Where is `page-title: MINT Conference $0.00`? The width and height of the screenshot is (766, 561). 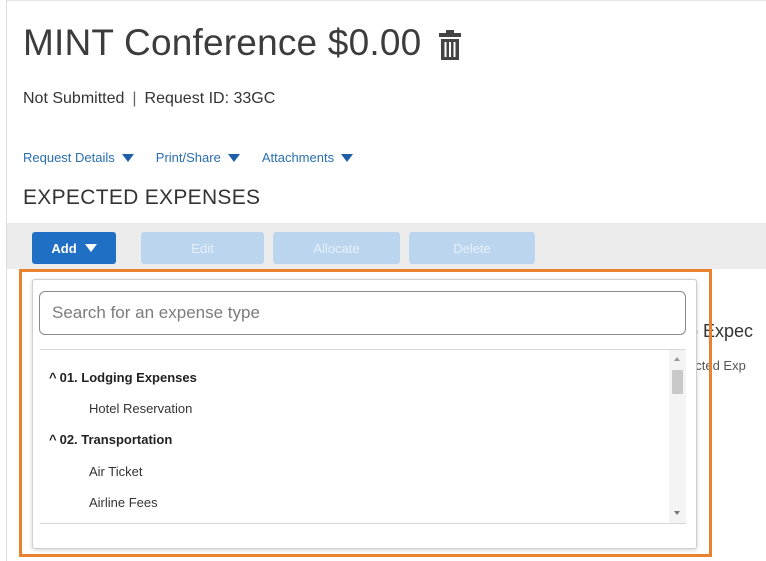 page-title: MINT Conference $0.00 is located at coordinates (222, 42).